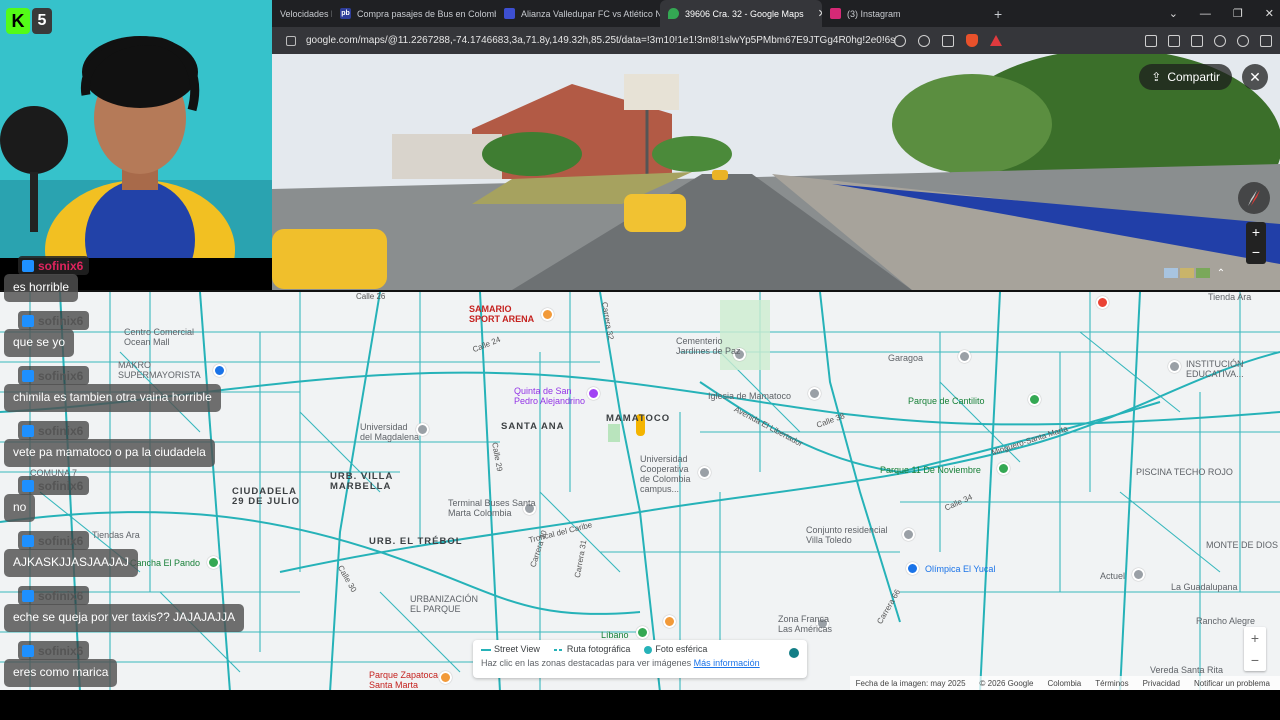  What do you see at coordinates (1161, 683) in the screenshot?
I see `privacy-link: Privacidad` at bounding box center [1161, 683].